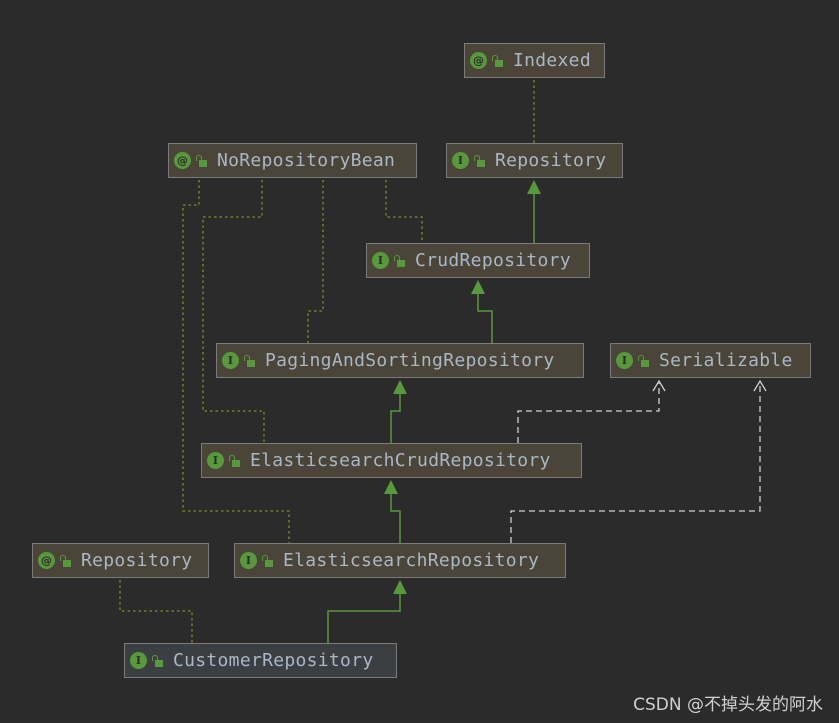 The width and height of the screenshot is (839, 723). Describe the element at coordinates (395, 518) in the screenshot. I see `edge-esrepo-escrud` at that location.